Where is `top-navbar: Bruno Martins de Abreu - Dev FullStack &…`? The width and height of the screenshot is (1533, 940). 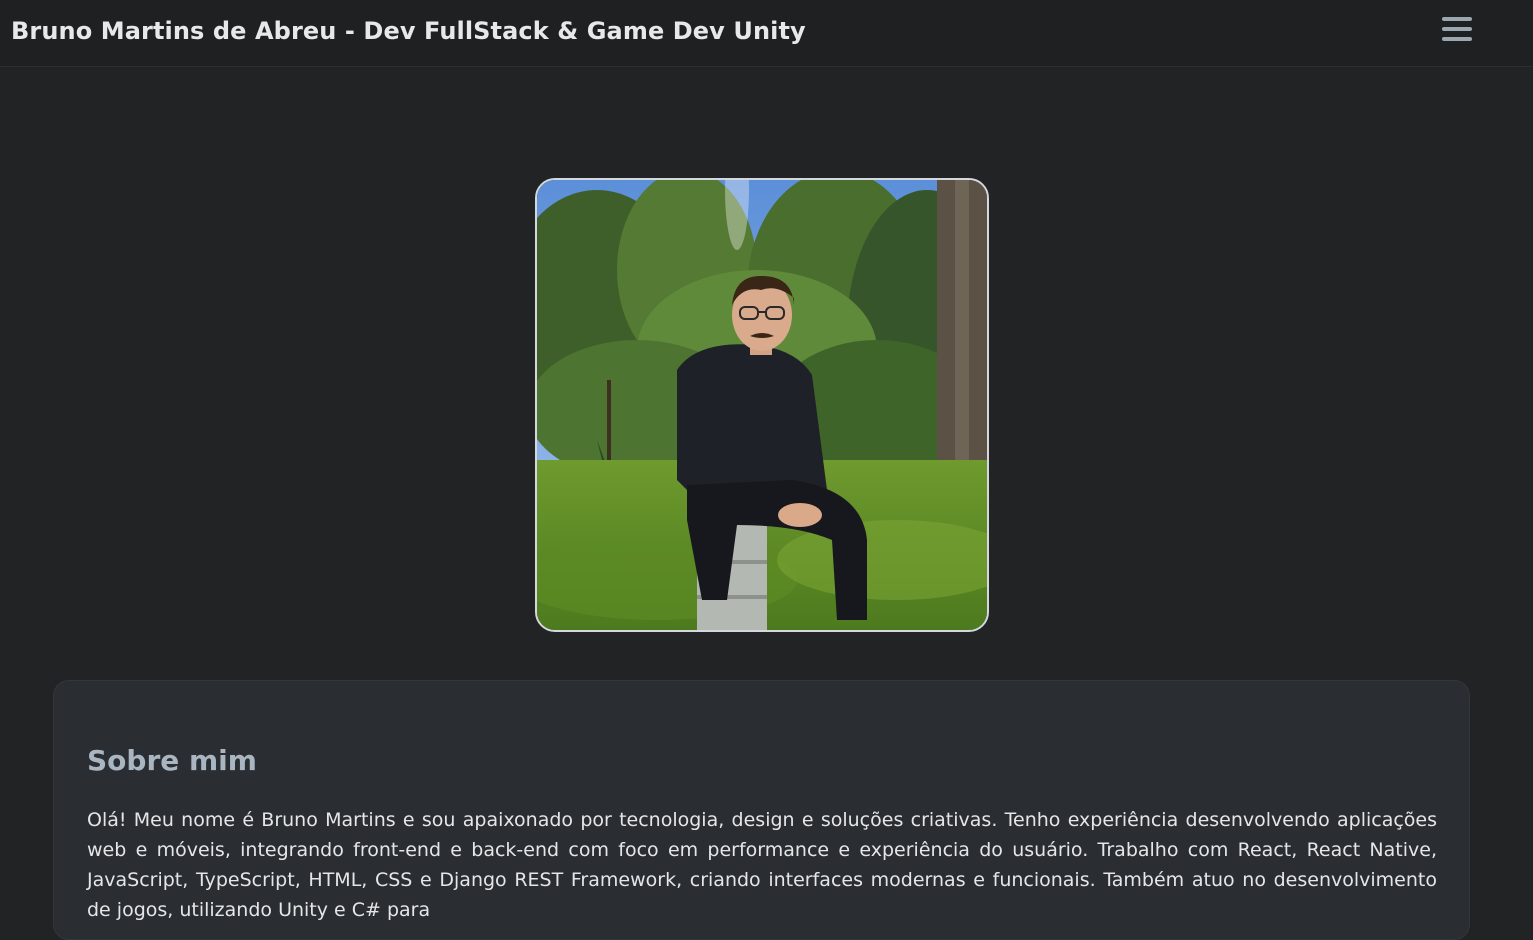
top-navbar: Bruno Martins de Abreu - Dev FullStack &… is located at coordinates (766, 33).